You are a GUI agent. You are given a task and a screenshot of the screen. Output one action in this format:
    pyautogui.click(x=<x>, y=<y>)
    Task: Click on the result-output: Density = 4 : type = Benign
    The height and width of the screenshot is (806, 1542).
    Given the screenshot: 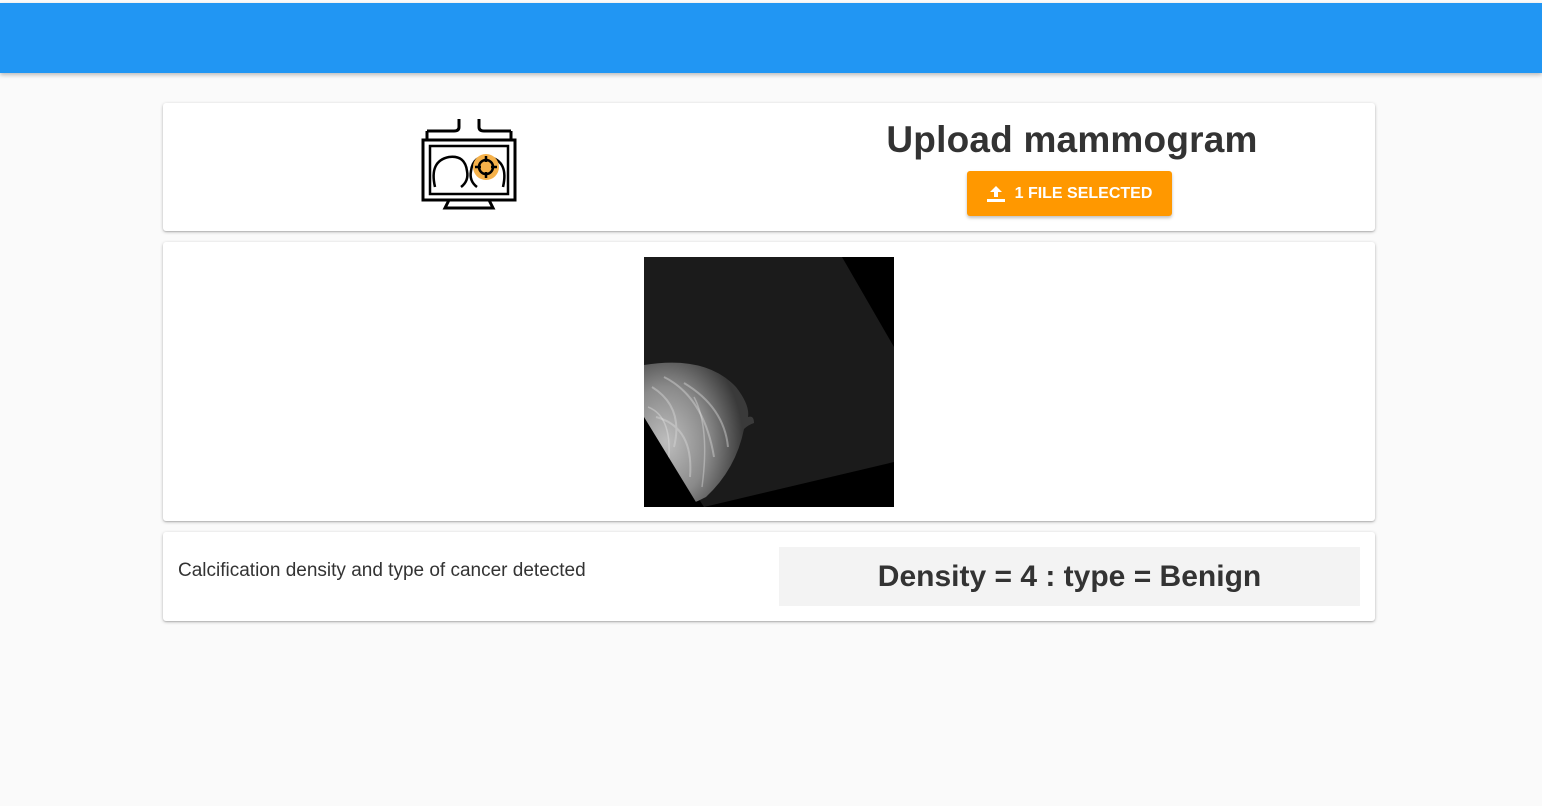 What is the action you would take?
    pyautogui.click(x=1069, y=576)
    